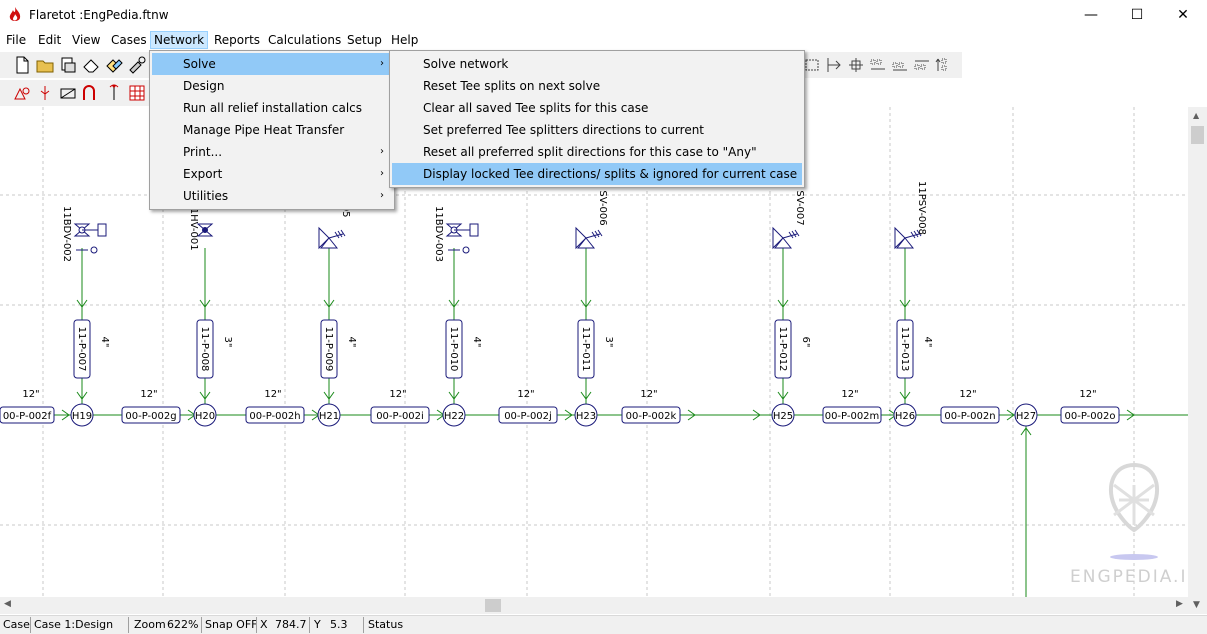 The width and height of the screenshot is (1207, 634). I want to click on menu-item-solve-network: Solve network, so click(597, 64).